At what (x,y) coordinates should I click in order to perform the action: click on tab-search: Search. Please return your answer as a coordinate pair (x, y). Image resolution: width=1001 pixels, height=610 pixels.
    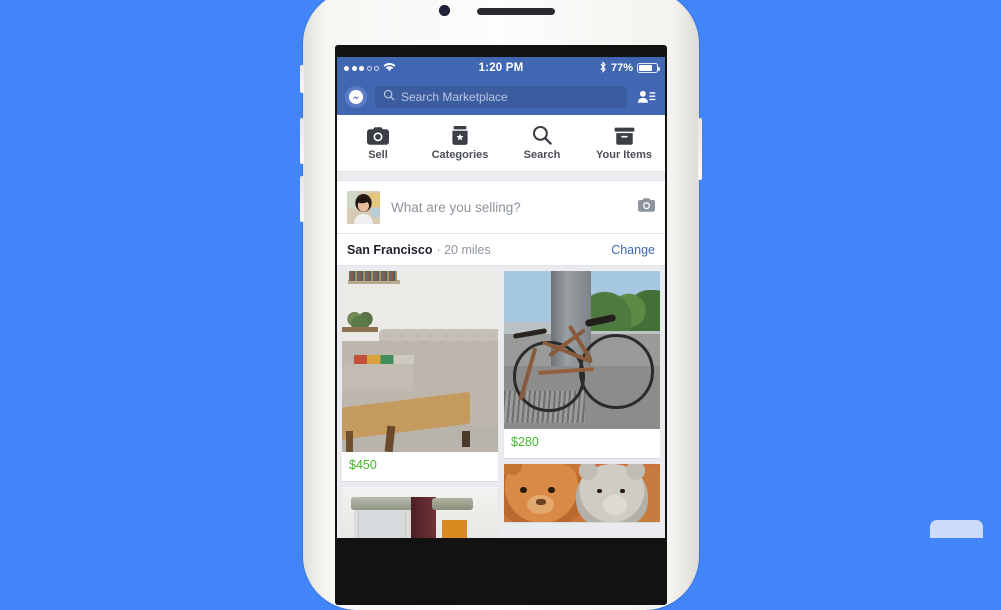
    Looking at the image, I should click on (542, 143).